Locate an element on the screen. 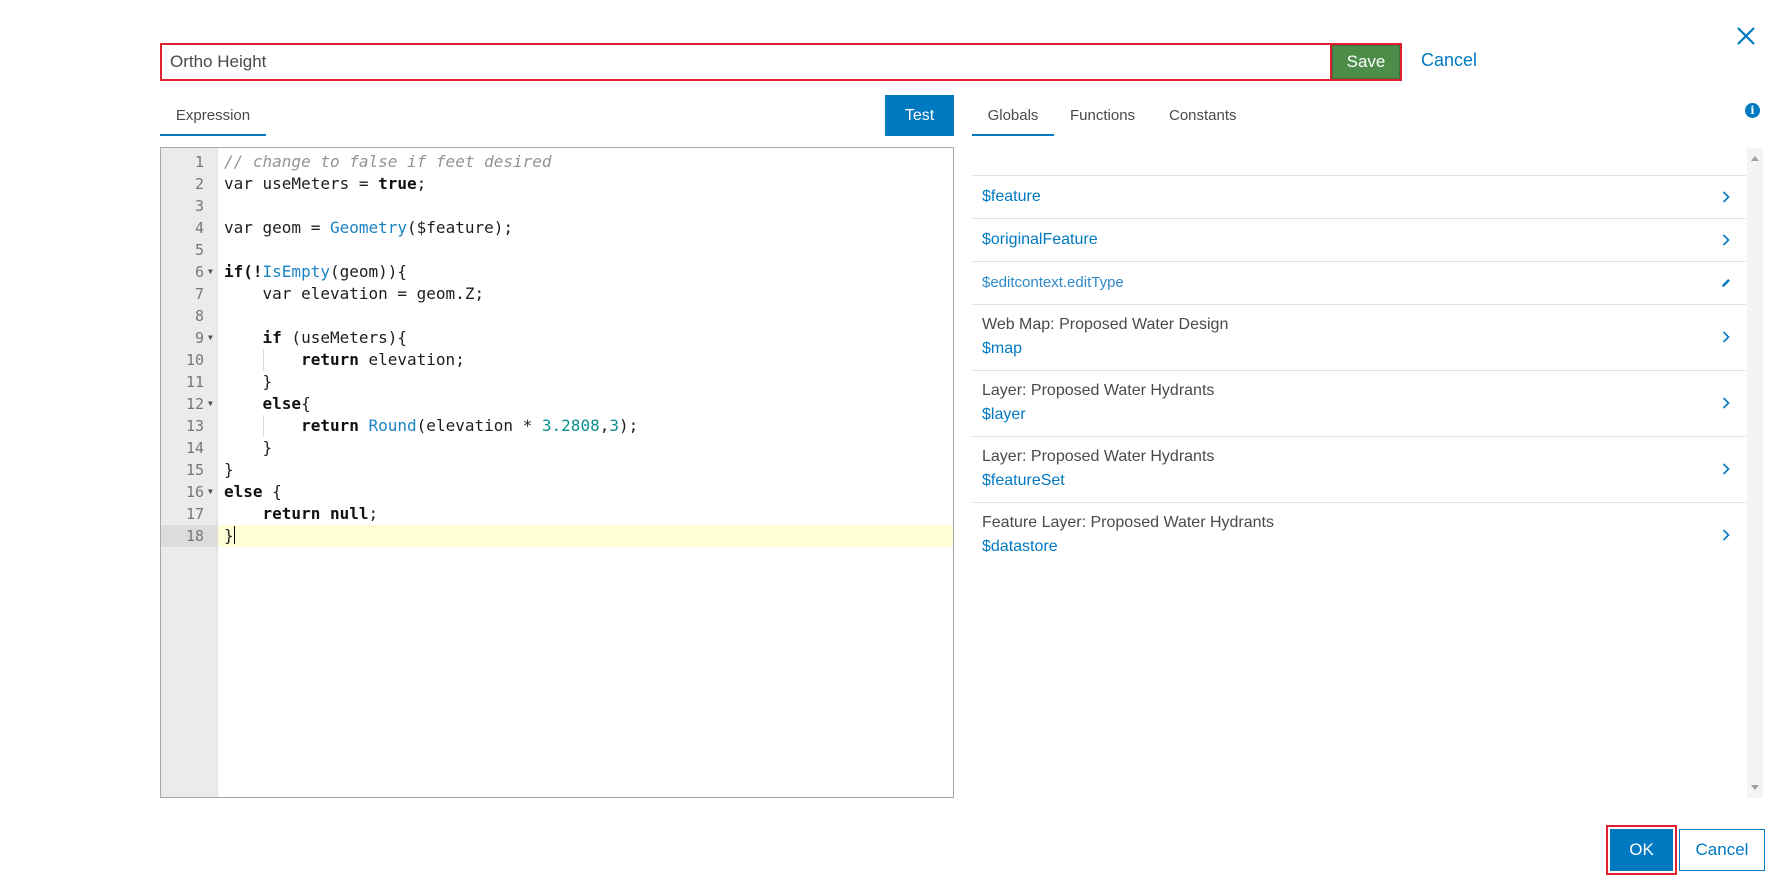 The image size is (1778, 886). line-number: 13 is located at coordinates (194, 426).